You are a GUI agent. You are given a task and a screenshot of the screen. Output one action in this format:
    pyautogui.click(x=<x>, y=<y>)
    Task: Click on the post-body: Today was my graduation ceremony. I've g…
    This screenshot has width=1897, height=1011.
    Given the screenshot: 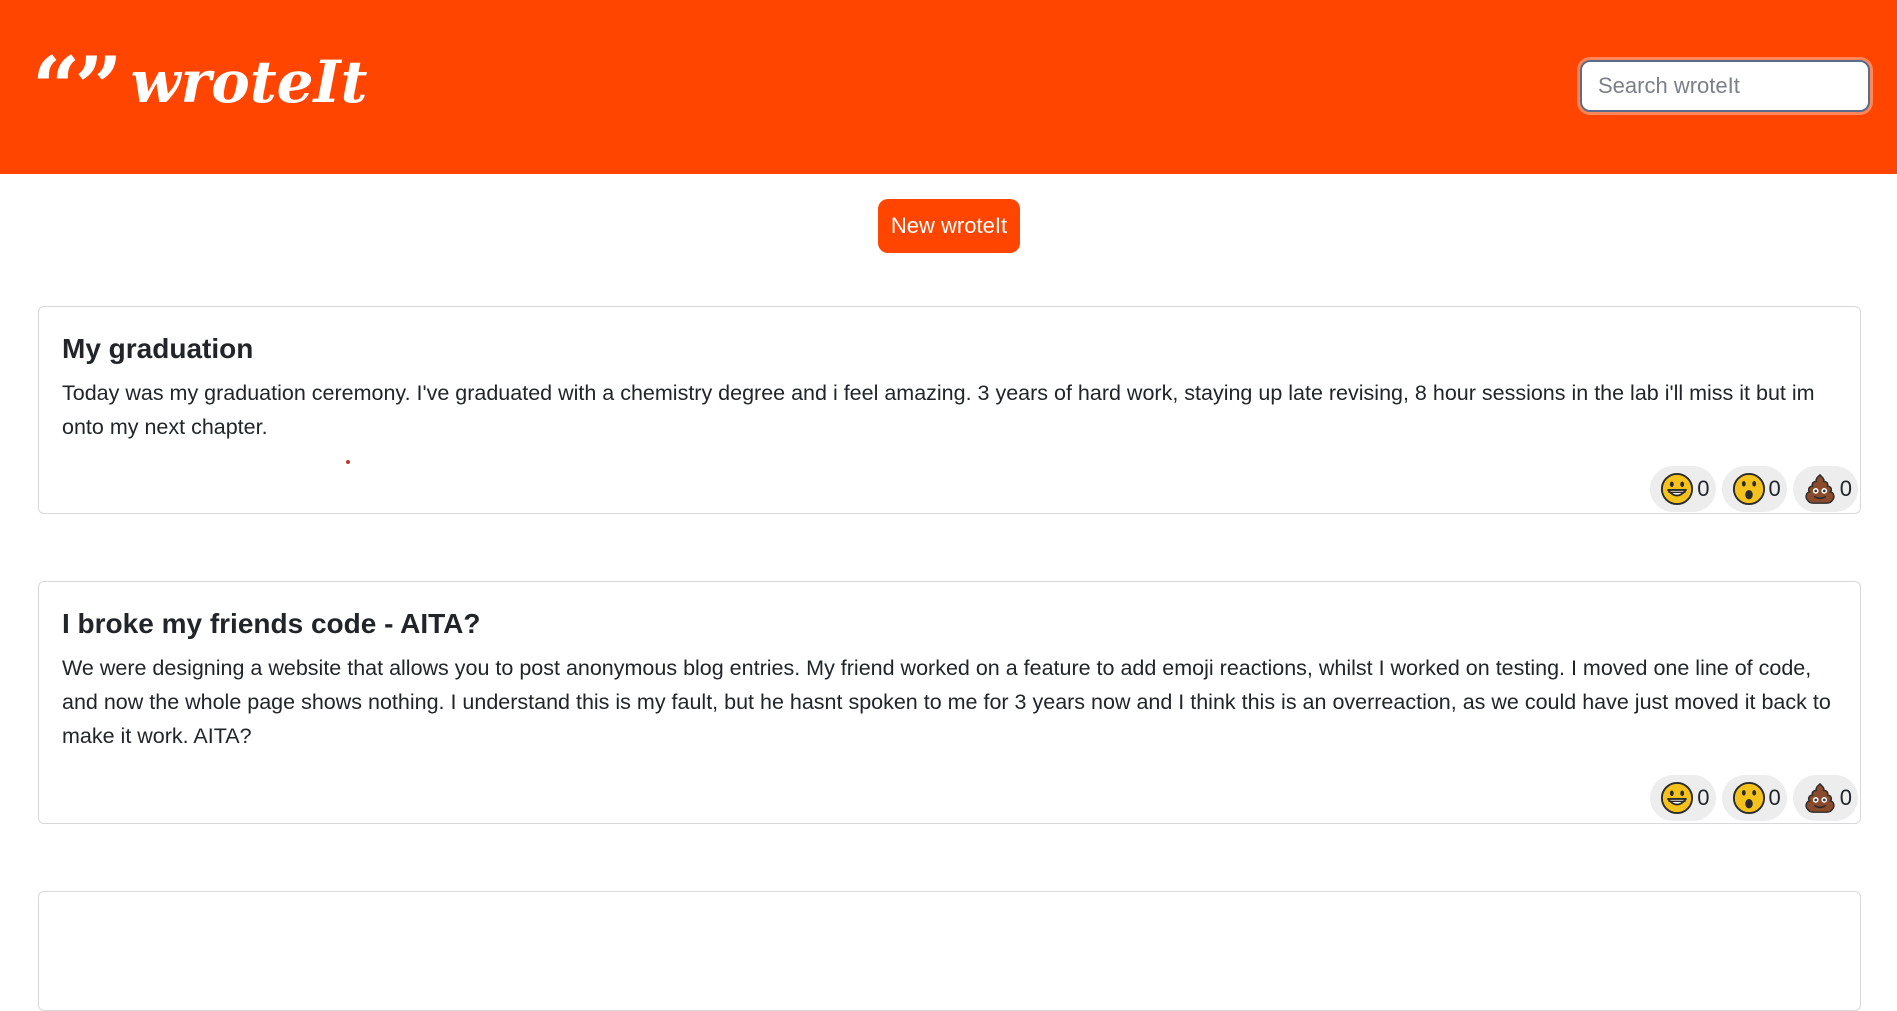 What is the action you would take?
    pyautogui.click(x=938, y=410)
    